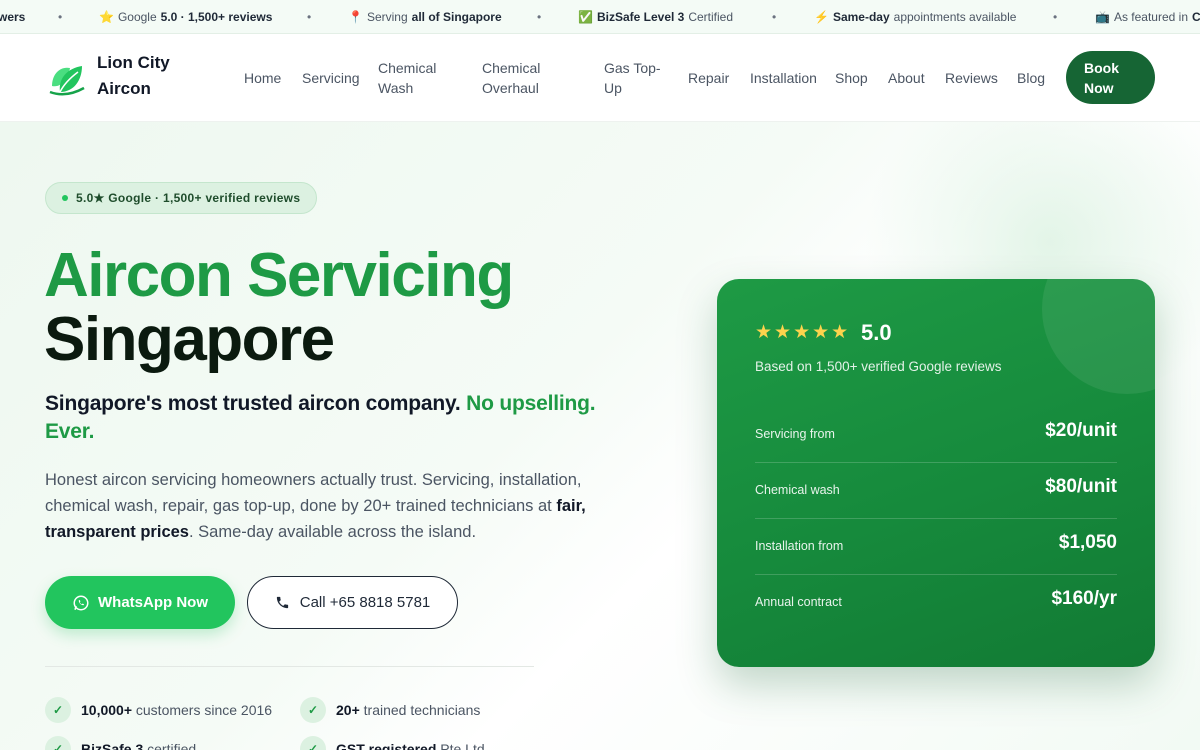 The image size is (1200, 750). I want to click on price-row-servicing: Servicing from $20/unit, so click(936, 435).